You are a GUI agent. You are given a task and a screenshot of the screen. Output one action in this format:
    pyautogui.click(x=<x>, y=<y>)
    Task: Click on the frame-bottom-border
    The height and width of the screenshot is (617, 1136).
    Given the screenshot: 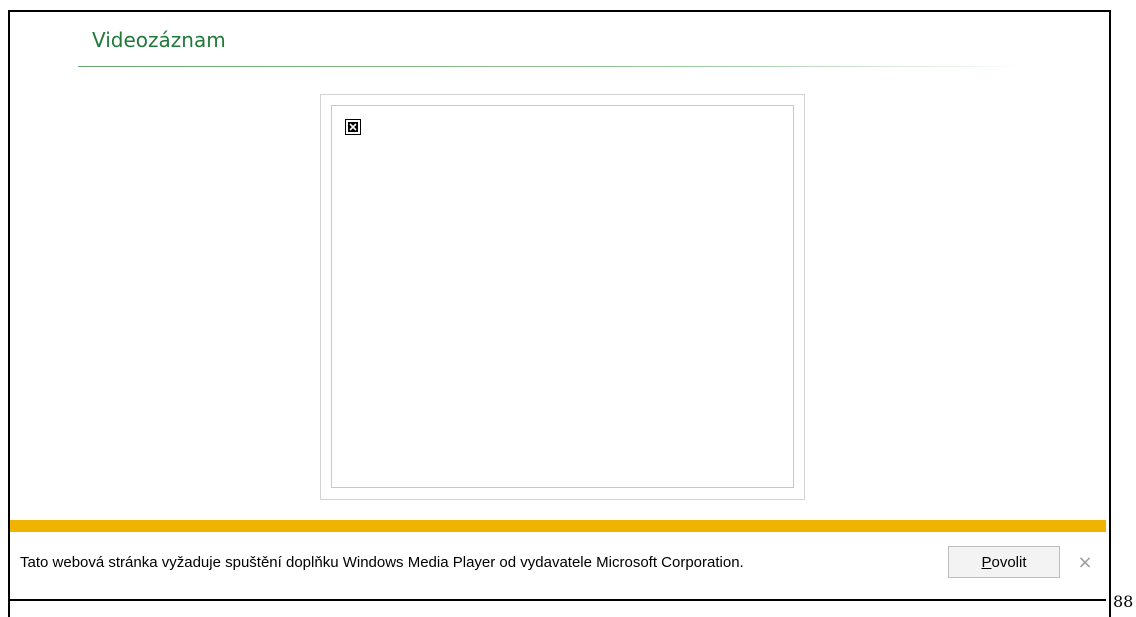 What is the action you would take?
    pyautogui.click(x=558, y=600)
    